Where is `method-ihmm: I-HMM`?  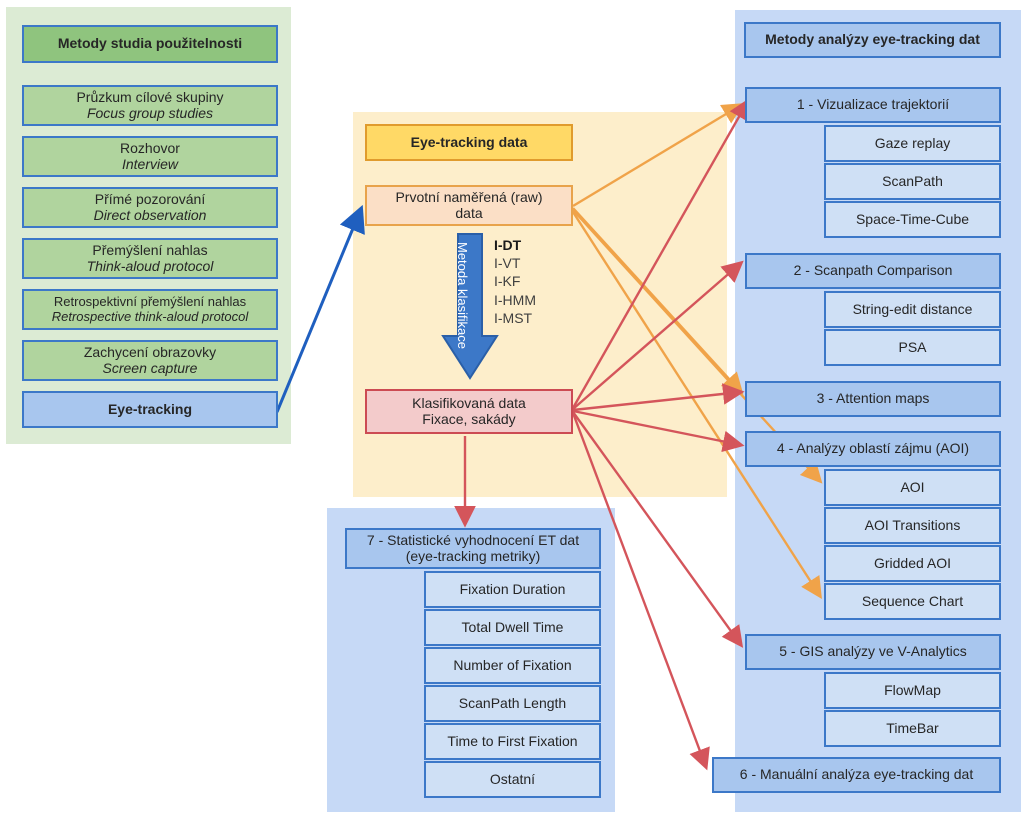
method-ihmm: I-HMM is located at coordinates (515, 299).